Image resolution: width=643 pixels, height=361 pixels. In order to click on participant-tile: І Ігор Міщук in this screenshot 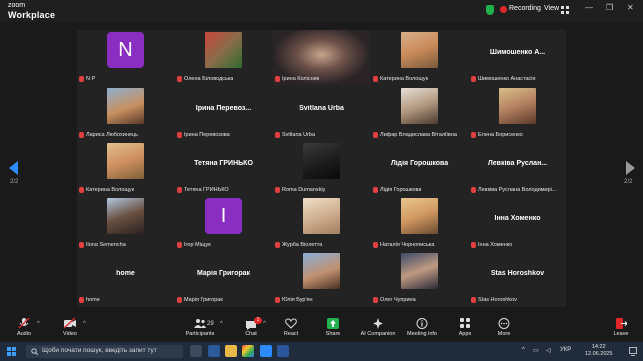, I will do `click(223, 223)`.